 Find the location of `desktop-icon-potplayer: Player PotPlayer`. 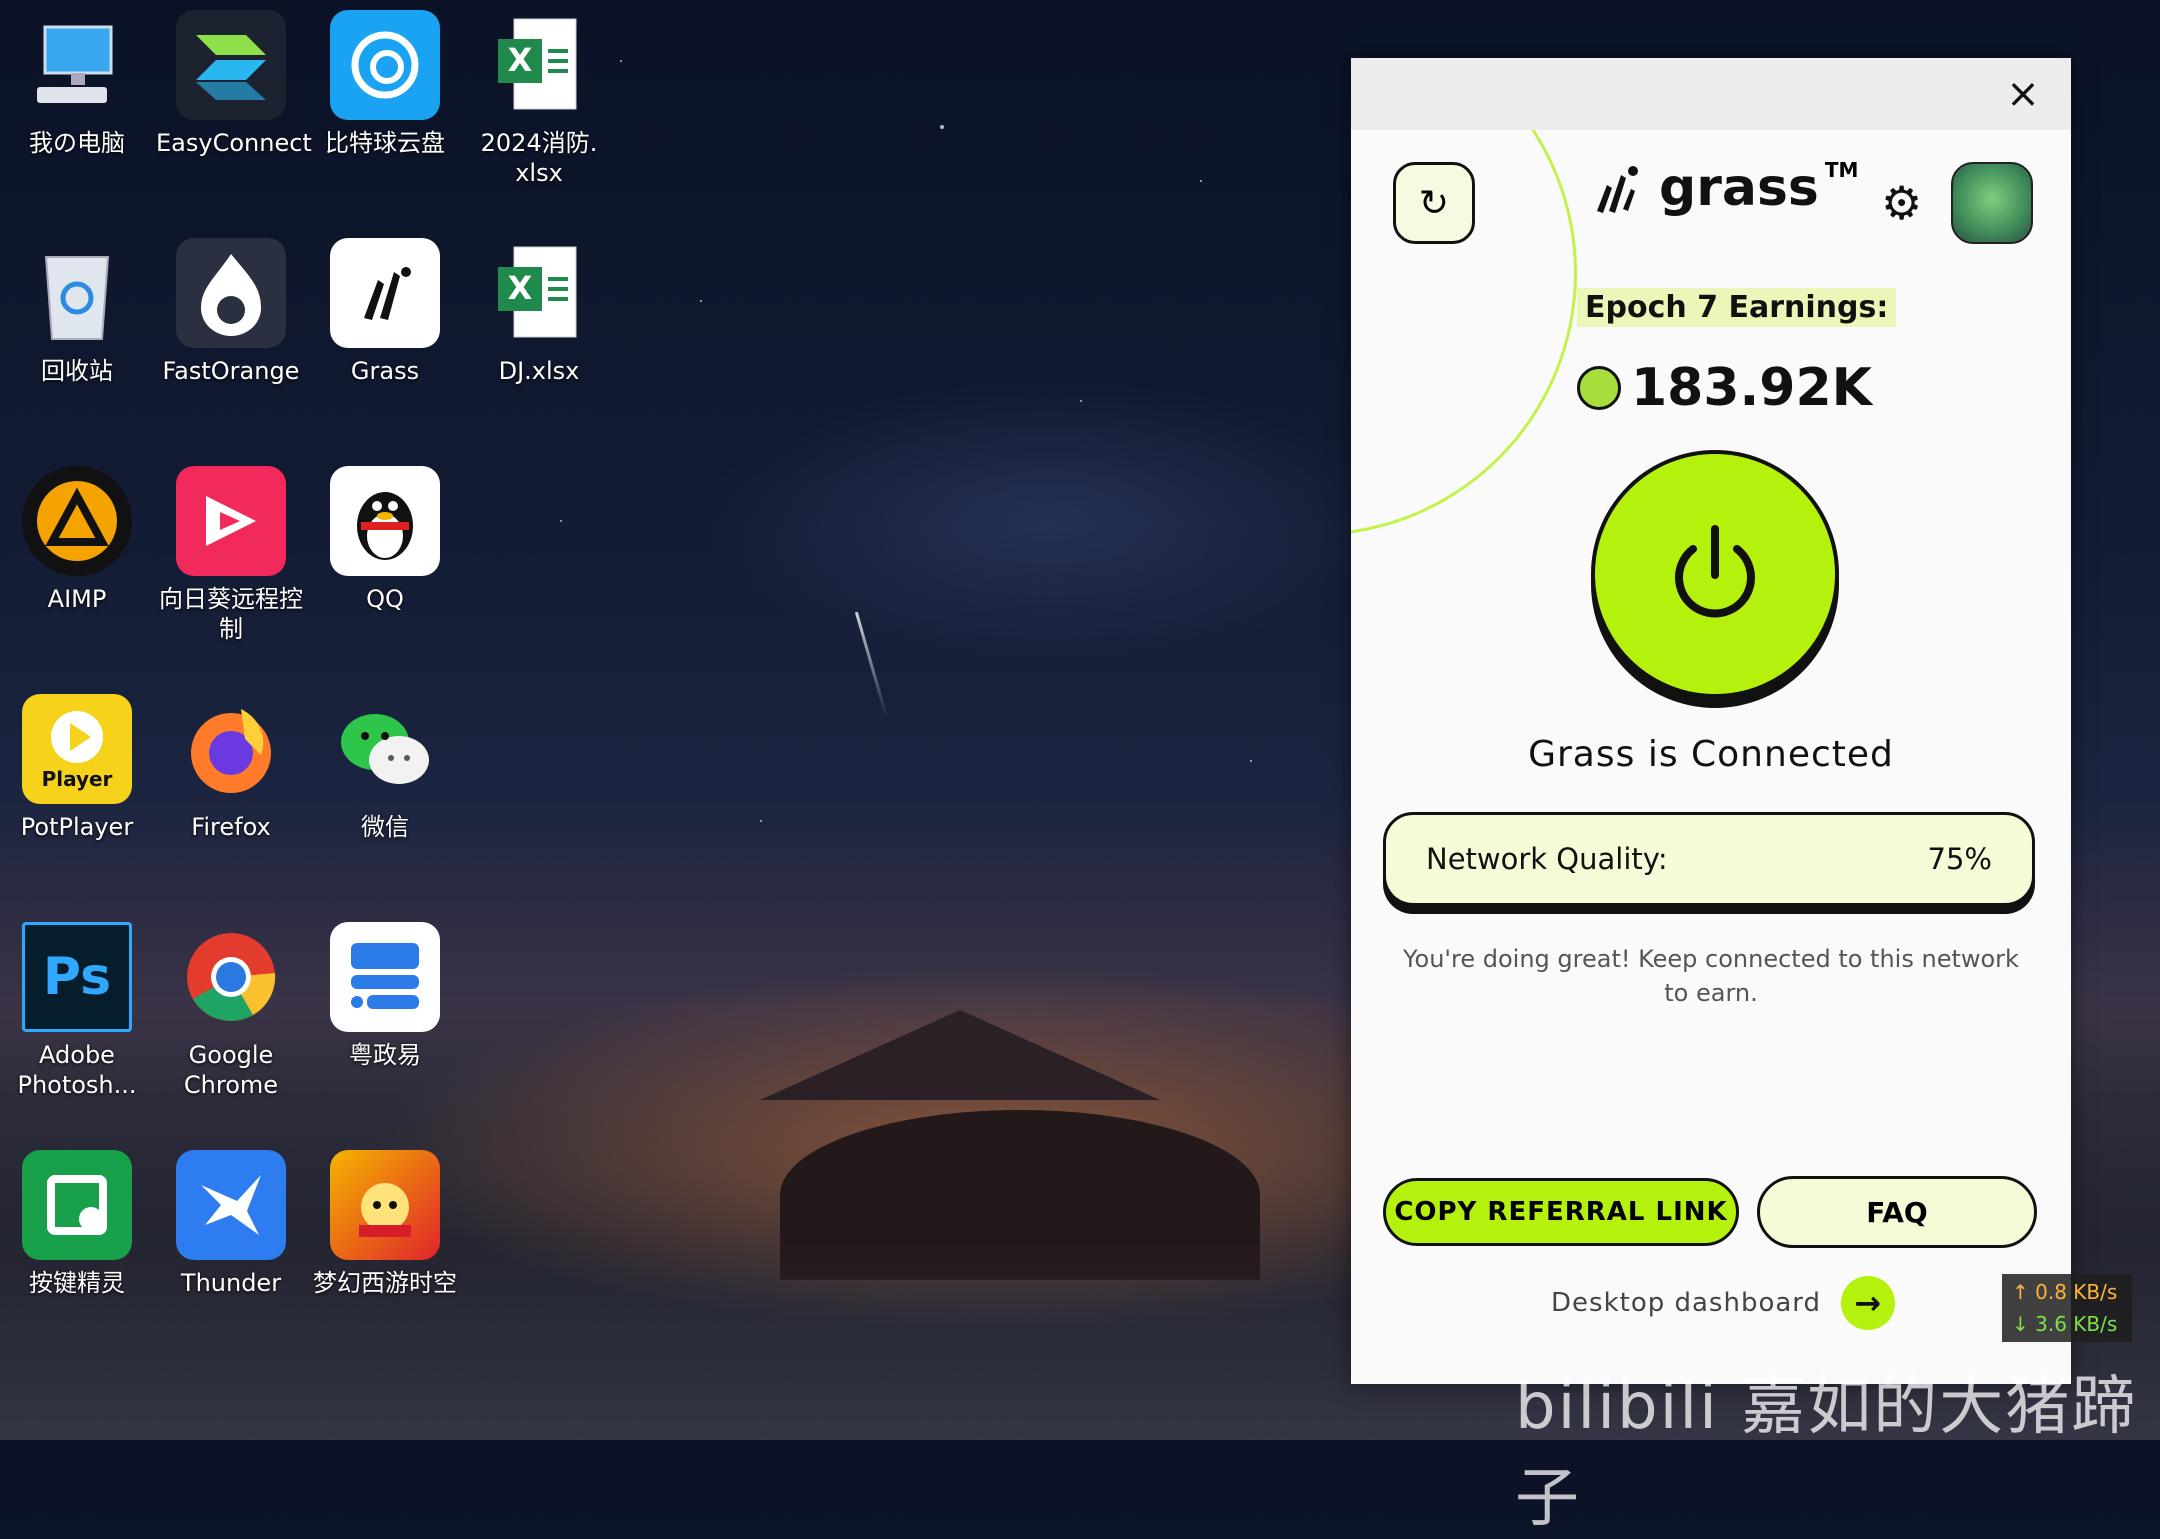

desktop-icon-potplayer: Player PotPlayer is located at coordinates (77, 768).